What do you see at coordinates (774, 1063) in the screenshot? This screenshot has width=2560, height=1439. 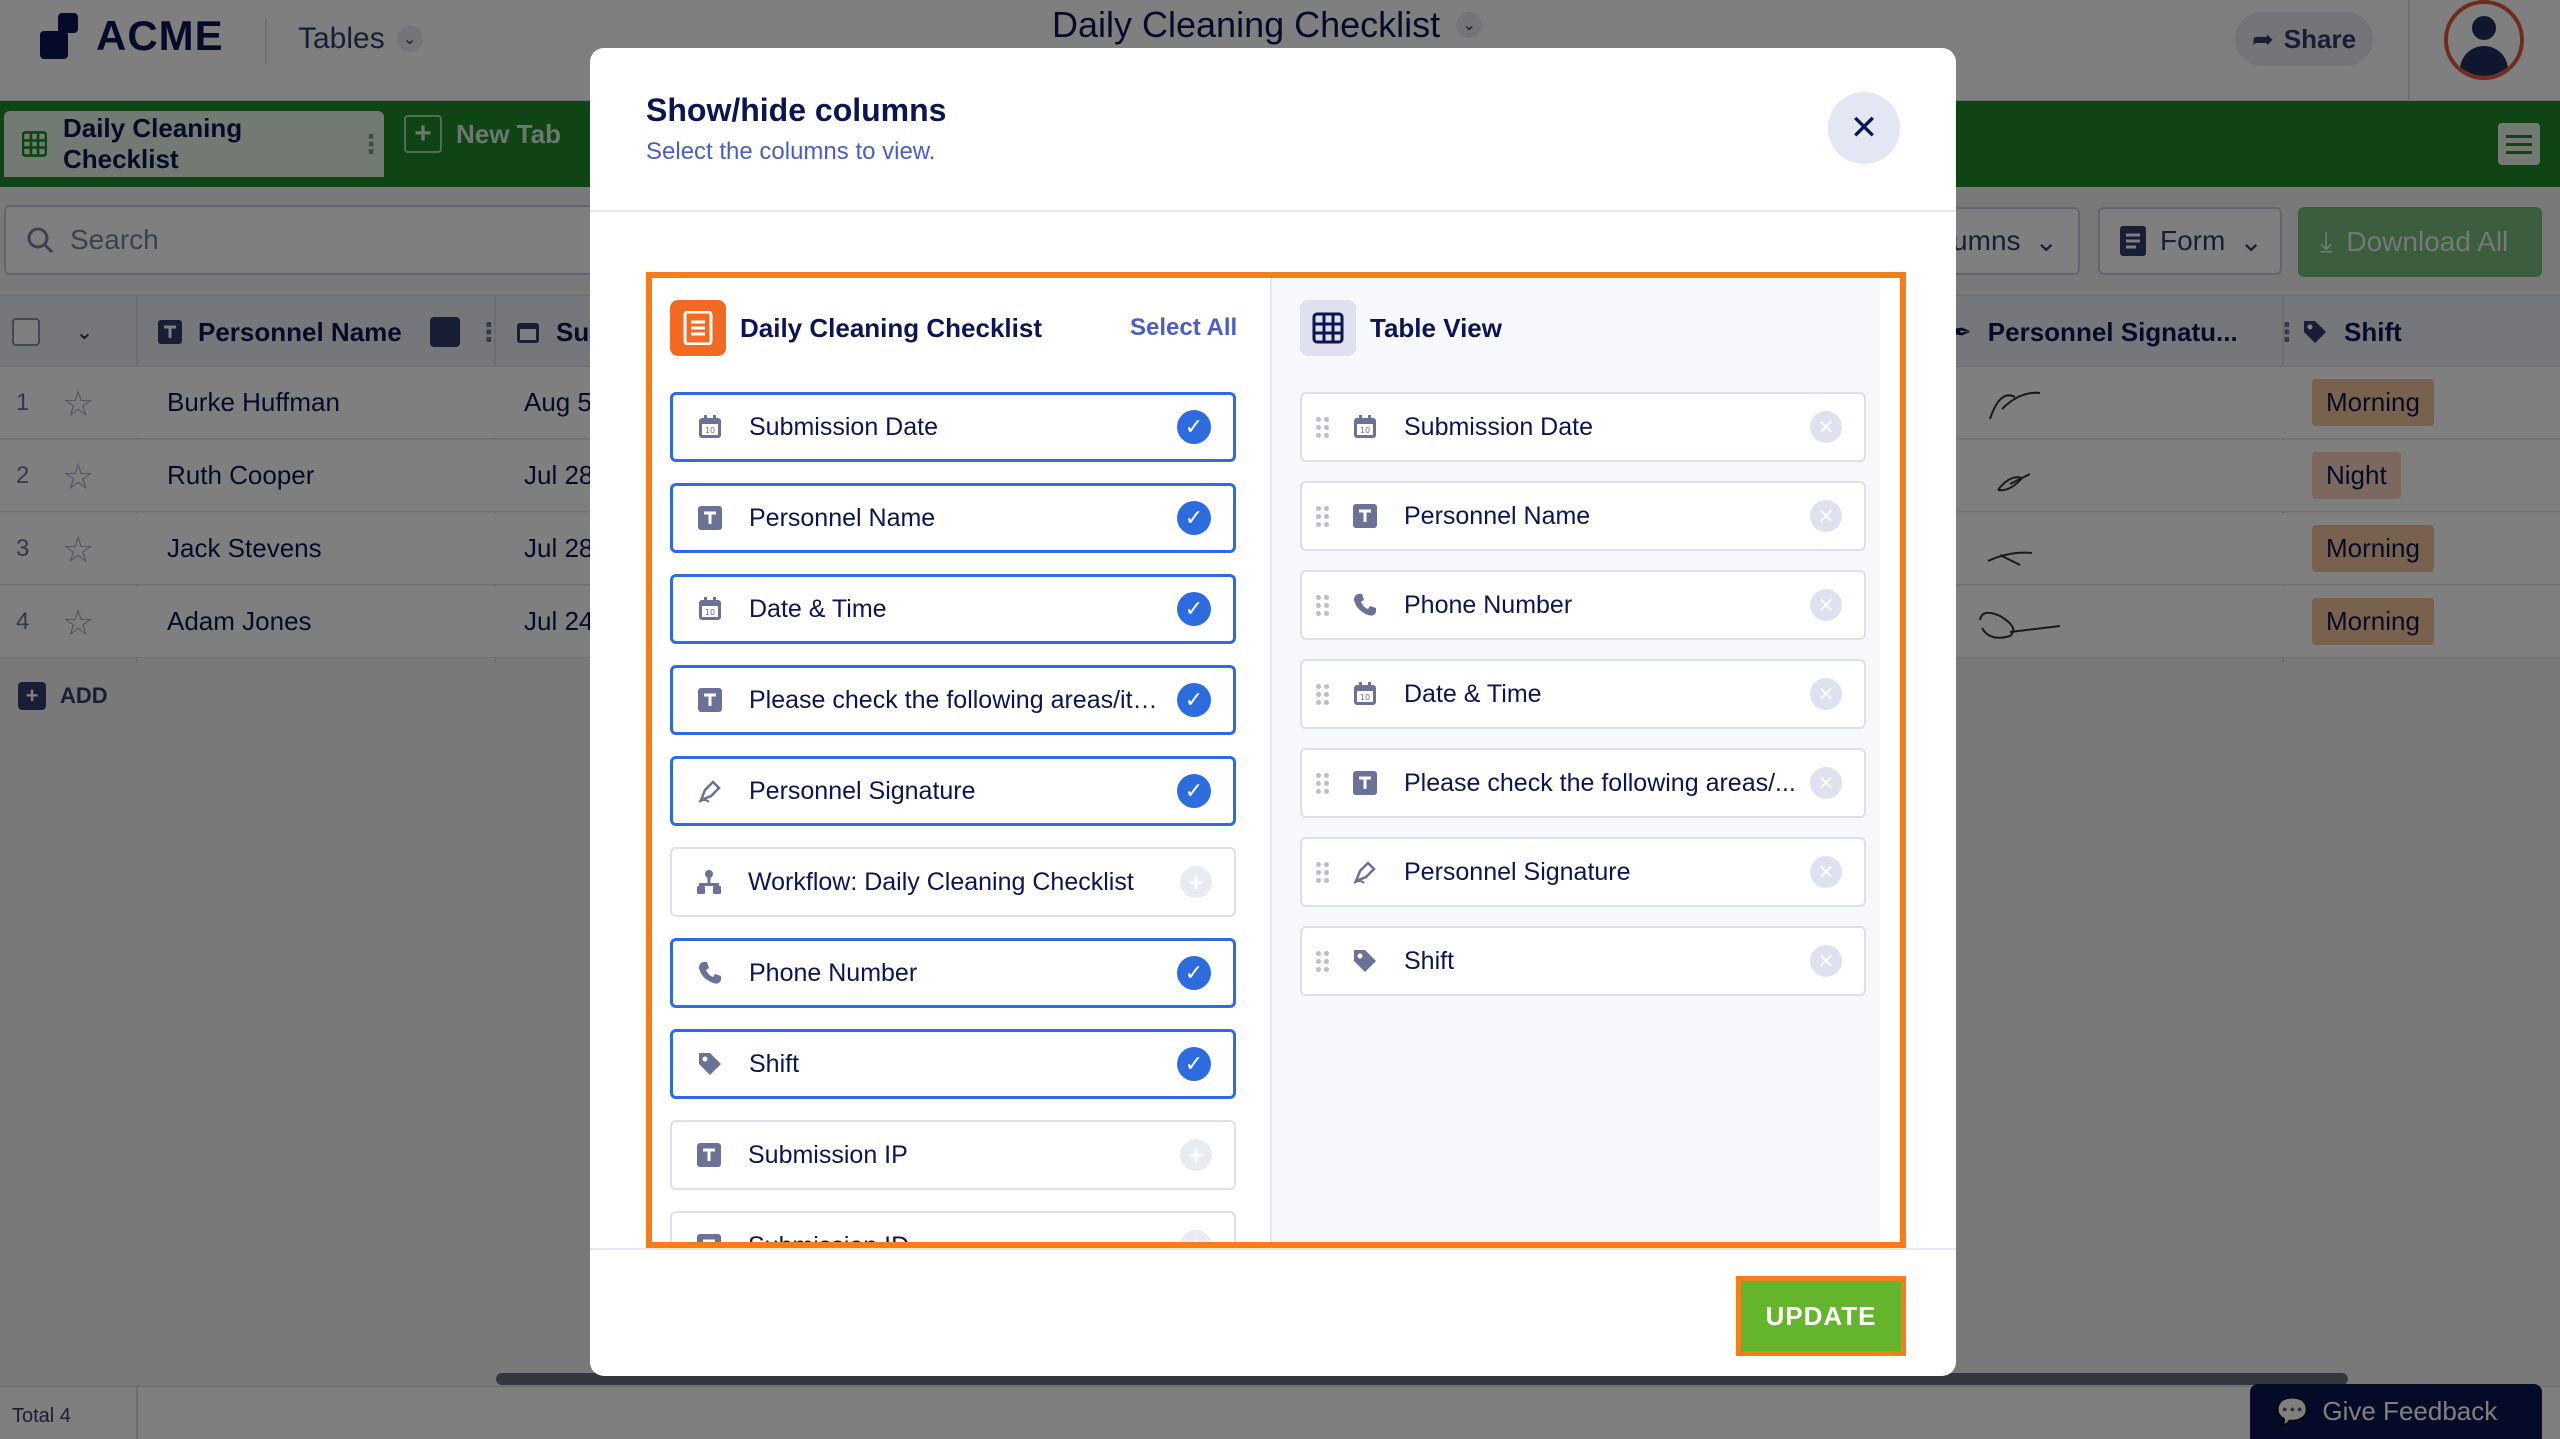 I see `column-option-label: Shift` at bounding box center [774, 1063].